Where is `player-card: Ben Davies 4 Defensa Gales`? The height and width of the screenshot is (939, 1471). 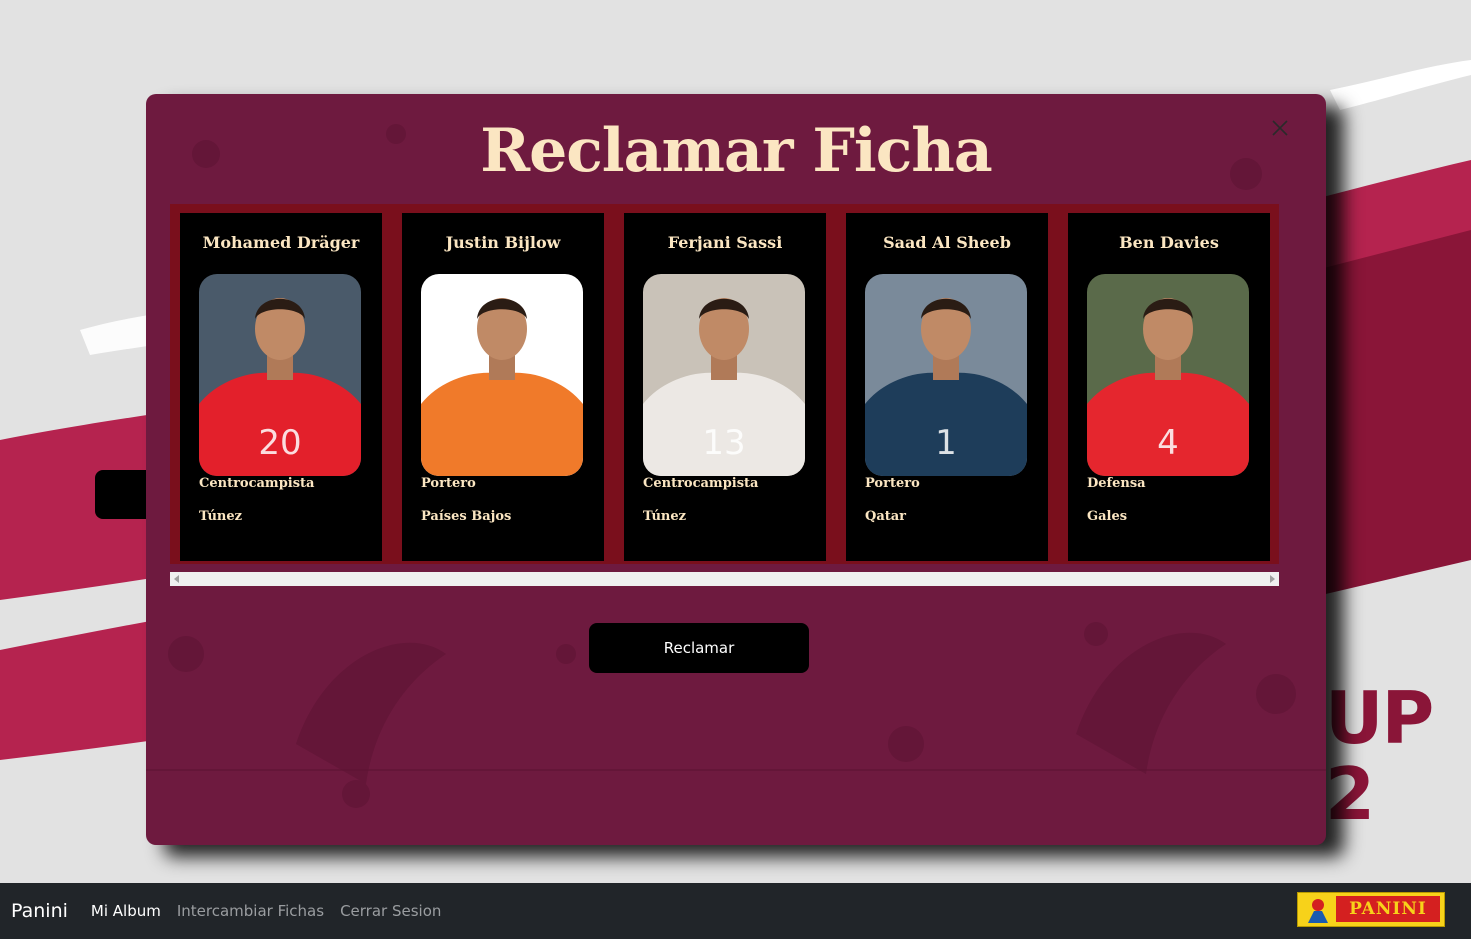 player-card: Ben Davies 4 Defensa Gales is located at coordinates (1169, 387).